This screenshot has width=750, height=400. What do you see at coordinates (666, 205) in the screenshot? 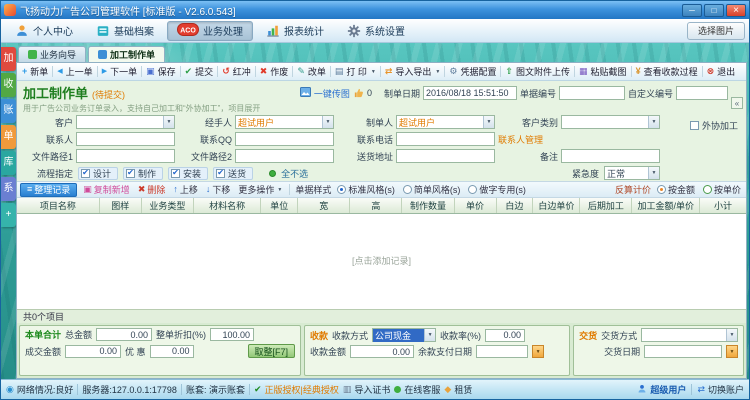
I see `col-processing-amount: 加工金额/单价` at bounding box center [666, 205].